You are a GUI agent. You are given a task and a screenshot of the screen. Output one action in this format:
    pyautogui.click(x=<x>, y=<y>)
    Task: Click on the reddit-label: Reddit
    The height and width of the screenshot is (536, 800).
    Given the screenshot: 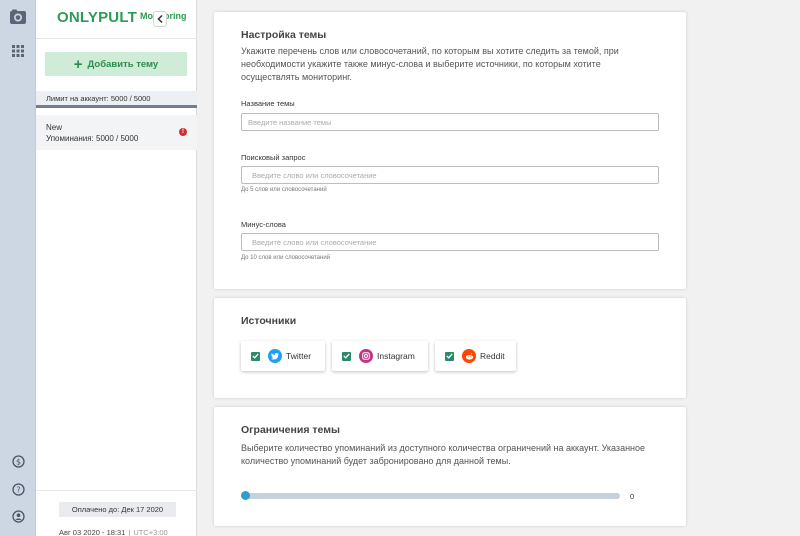 What is the action you would take?
    pyautogui.click(x=492, y=356)
    